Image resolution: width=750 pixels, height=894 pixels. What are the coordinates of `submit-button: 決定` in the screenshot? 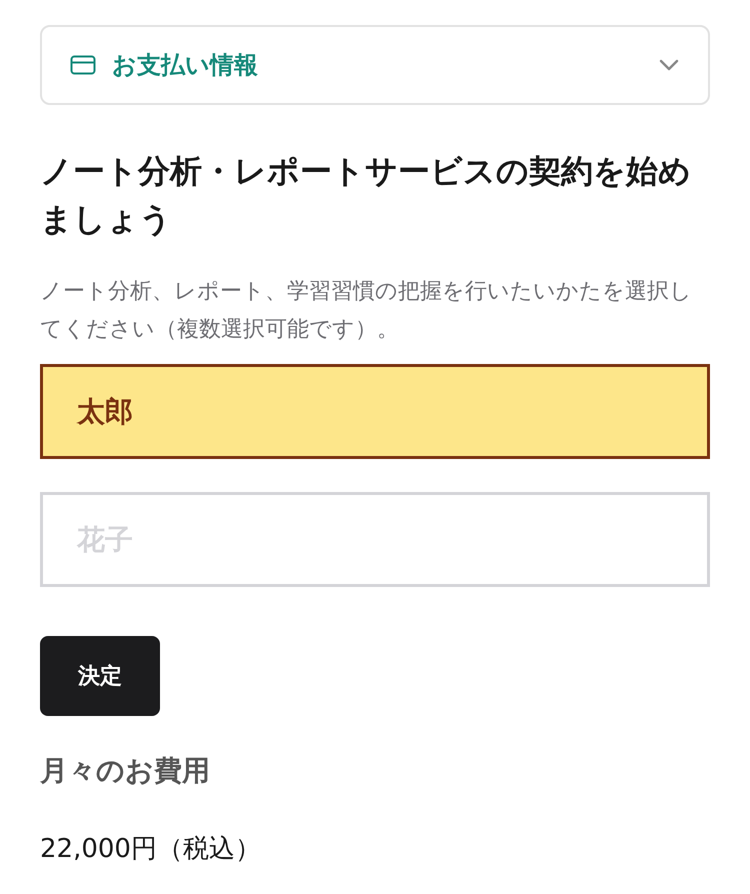 It's located at (100, 676).